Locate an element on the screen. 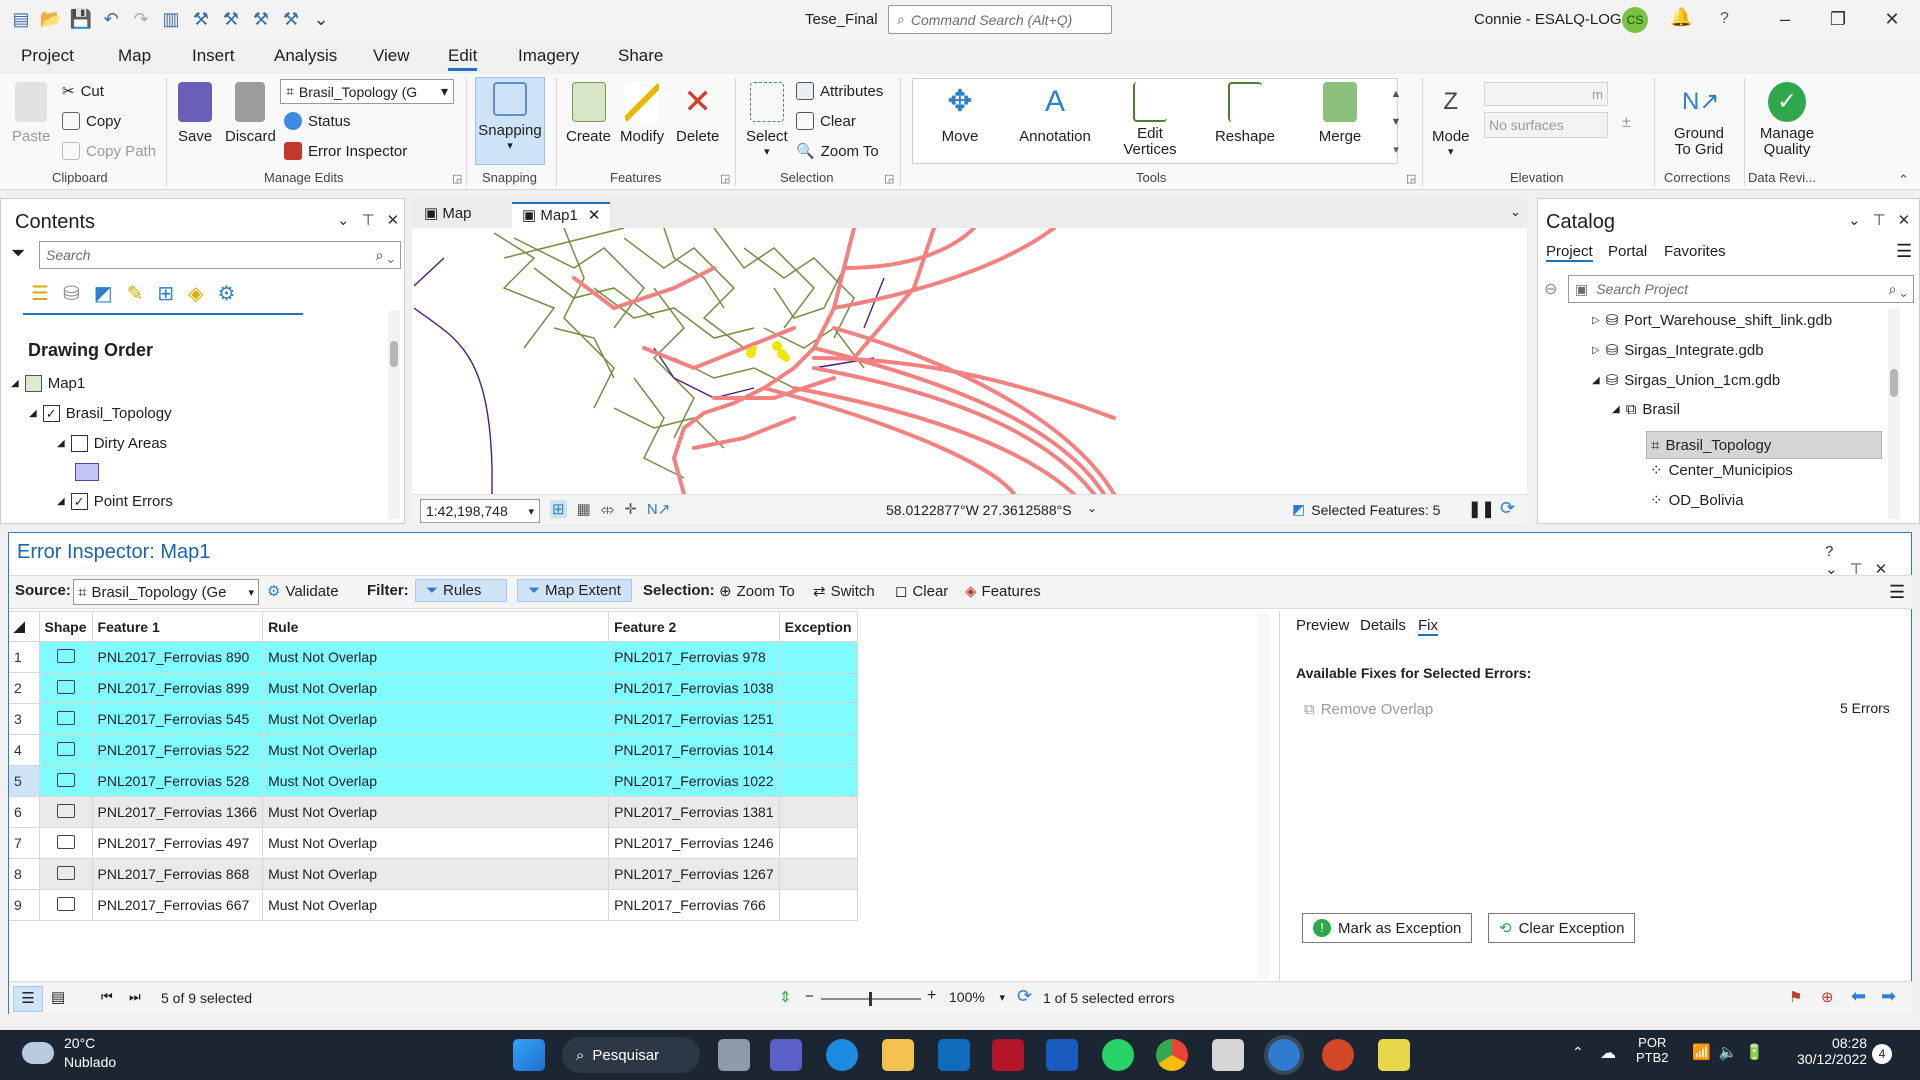 This screenshot has height=1080, width=1920. table-vertical-scrollbar is located at coordinates (1263, 796).